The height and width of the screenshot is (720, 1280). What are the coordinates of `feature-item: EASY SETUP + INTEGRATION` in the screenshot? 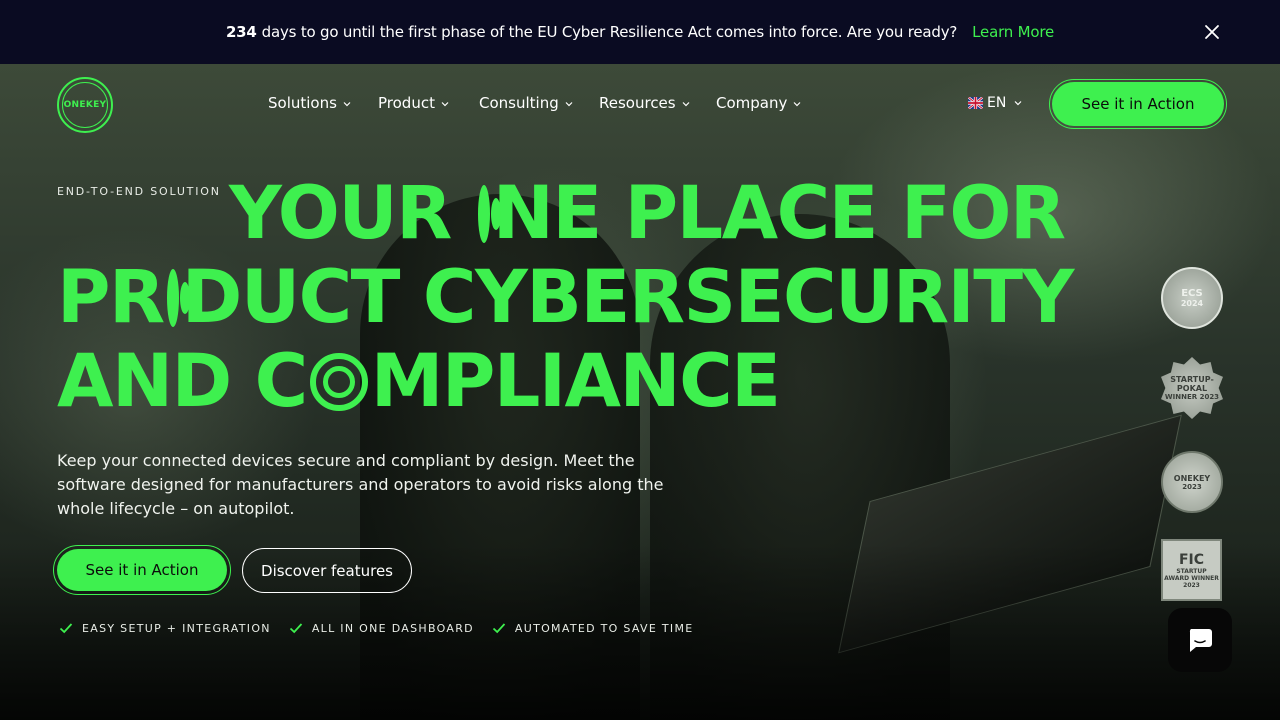 It's located at (165, 628).